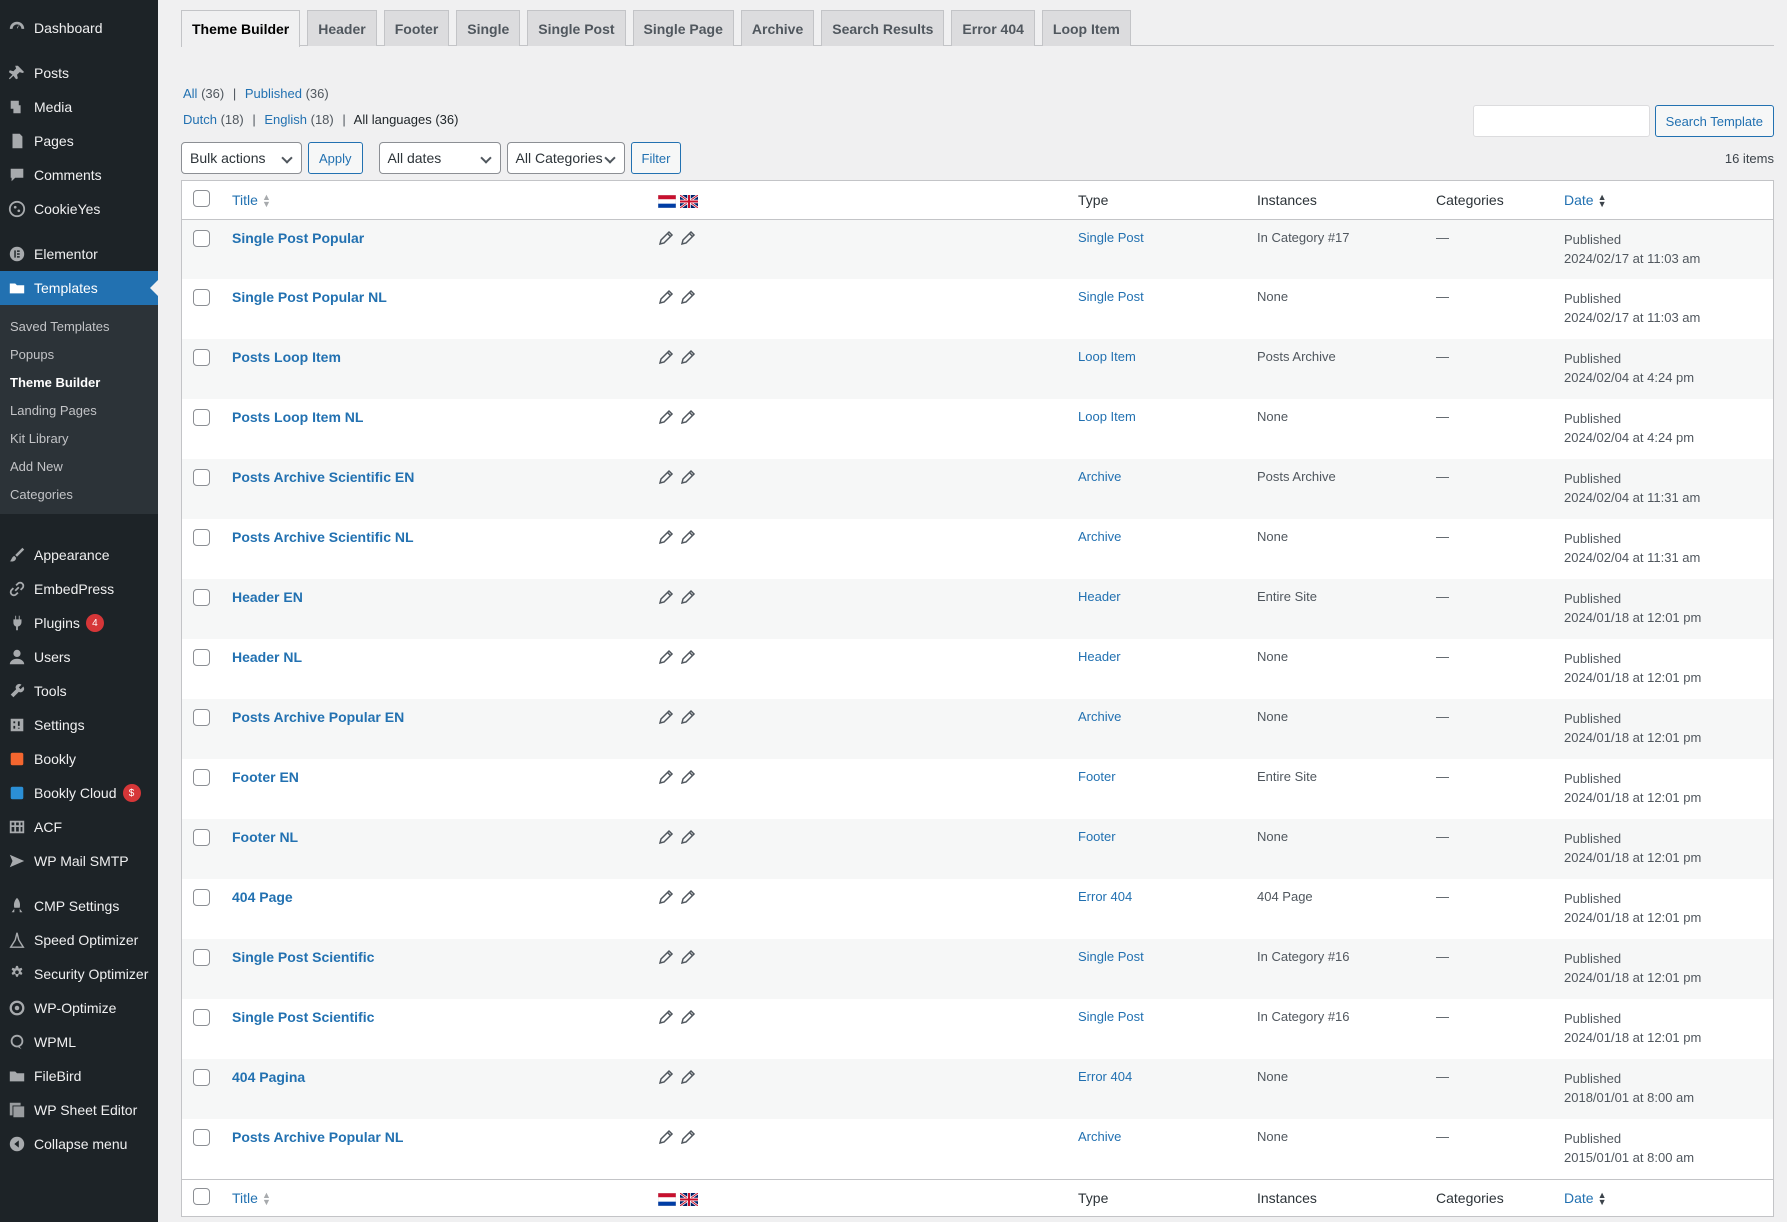 This screenshot has width=1787, height=1222. What do you see at coordinates (267, 597) in the screenshot?
I see `template-title-link: Header EN` at bounding box center [267, 597].